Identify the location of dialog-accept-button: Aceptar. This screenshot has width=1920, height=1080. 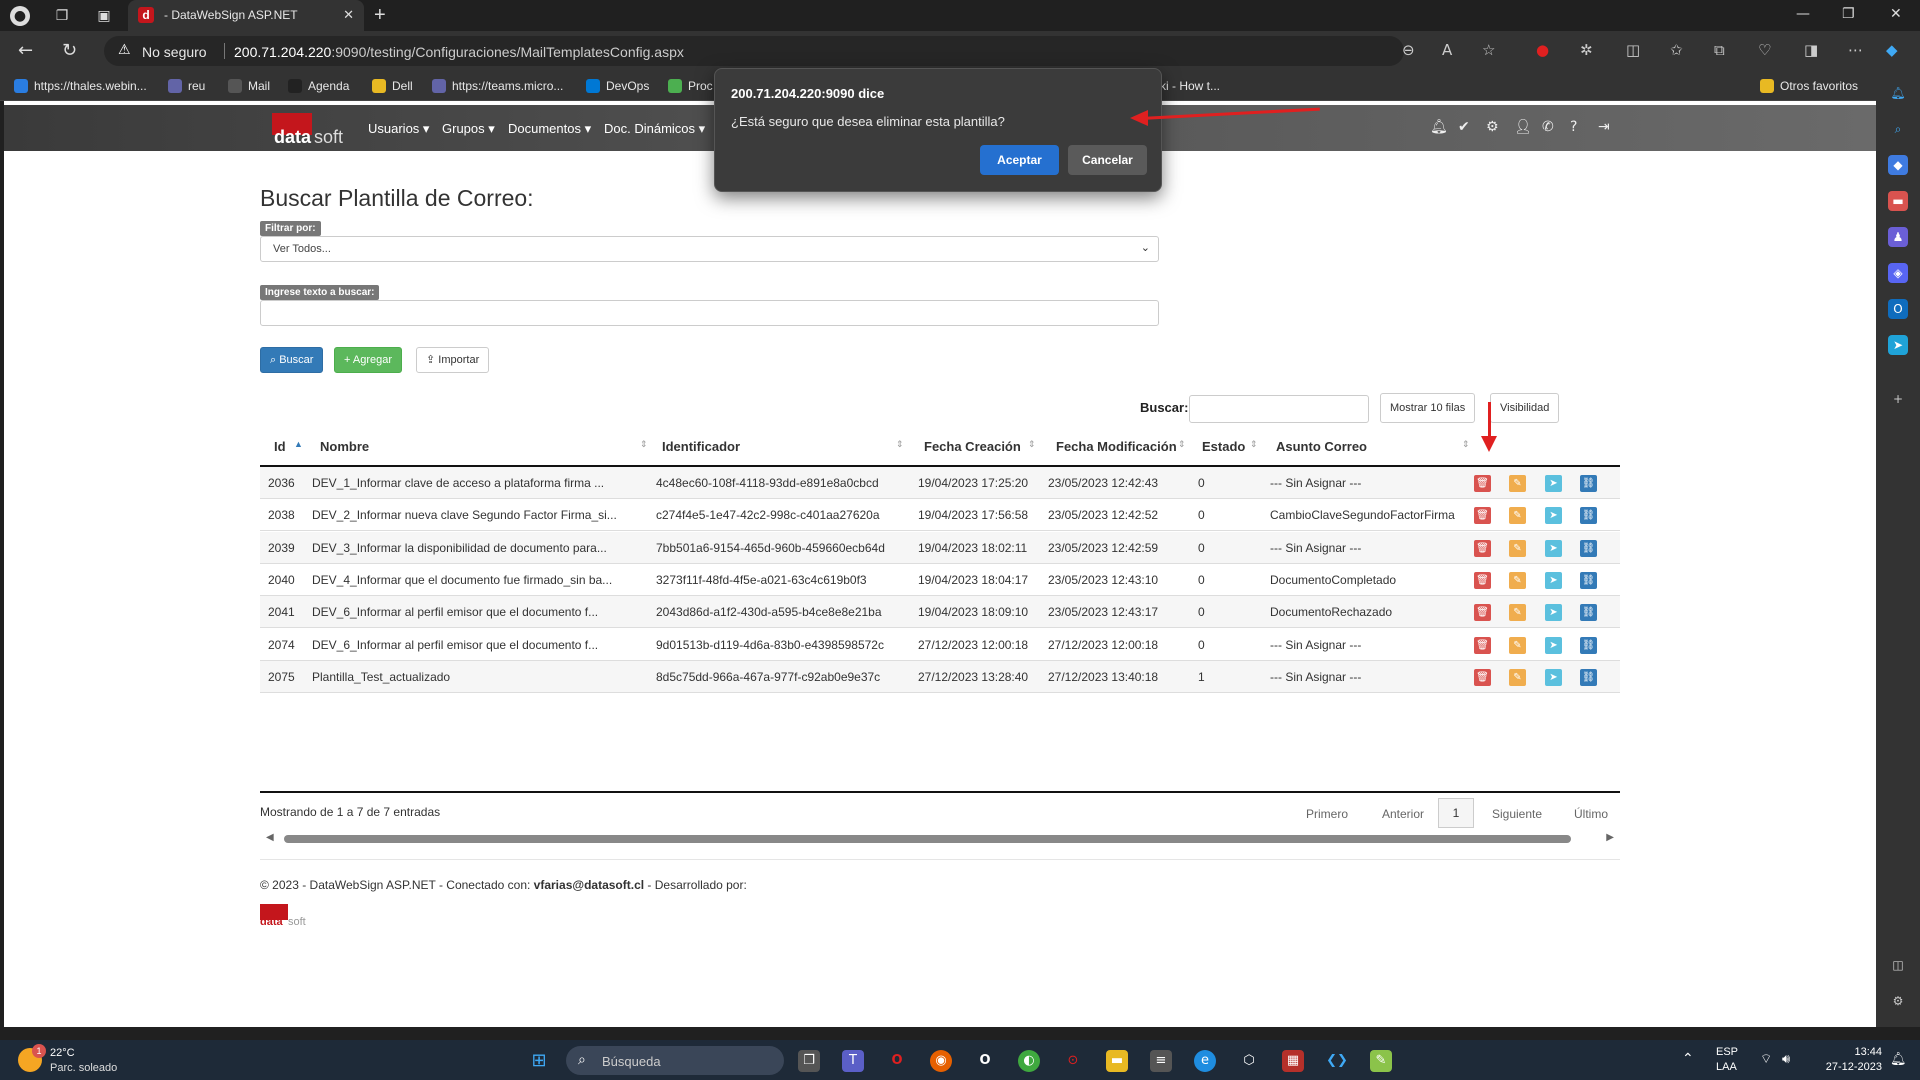
(1019, 160).